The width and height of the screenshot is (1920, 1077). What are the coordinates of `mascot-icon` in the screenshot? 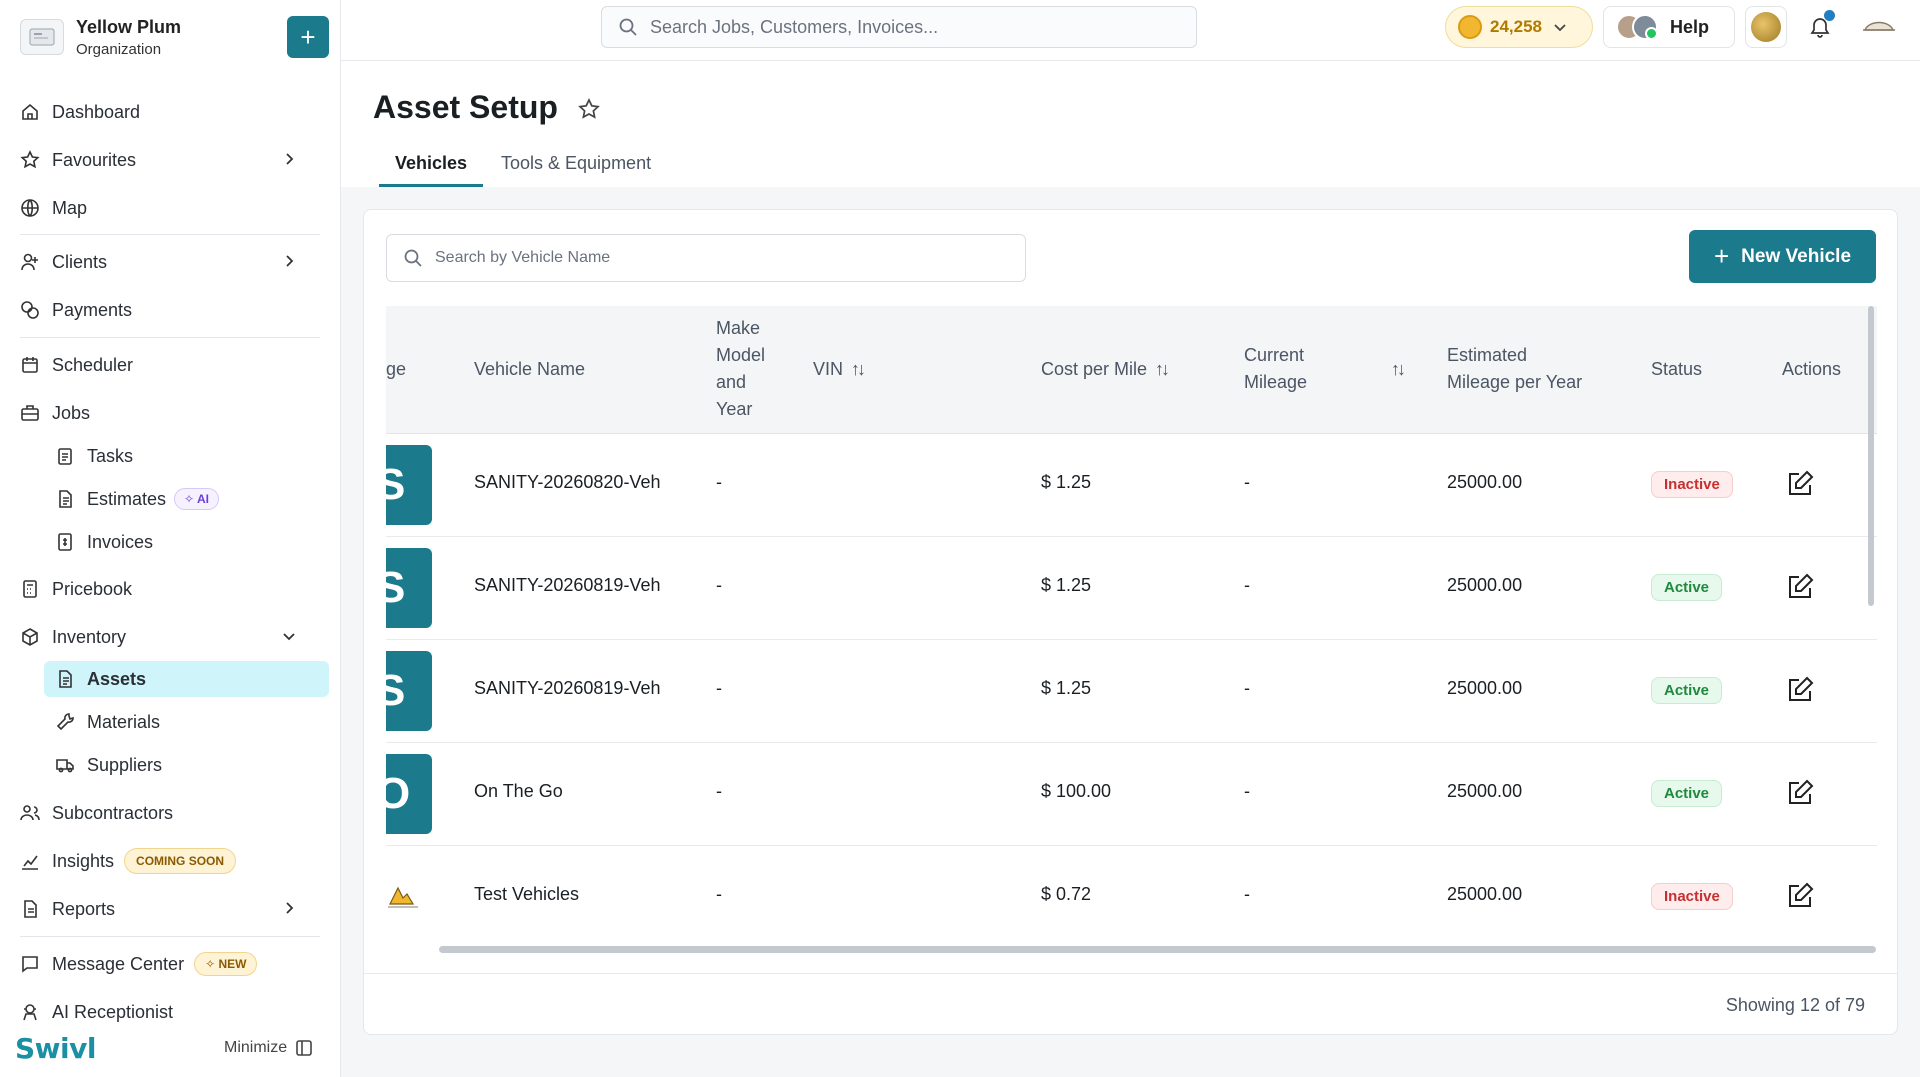 It's located at (1879, 25).